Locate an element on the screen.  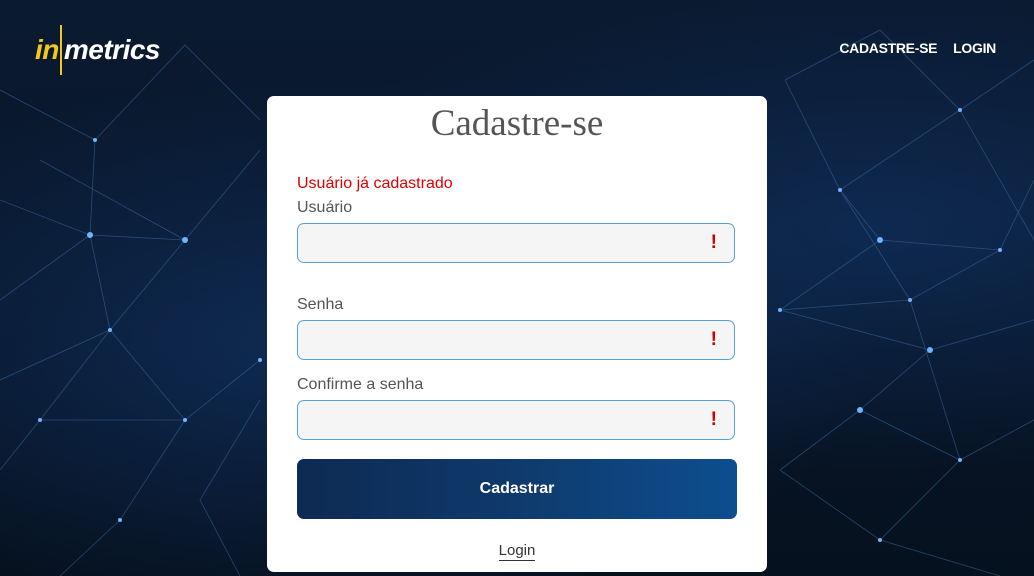
top-nav: CADASTRE-SE LOGIN is located at coordinates (917, 48).